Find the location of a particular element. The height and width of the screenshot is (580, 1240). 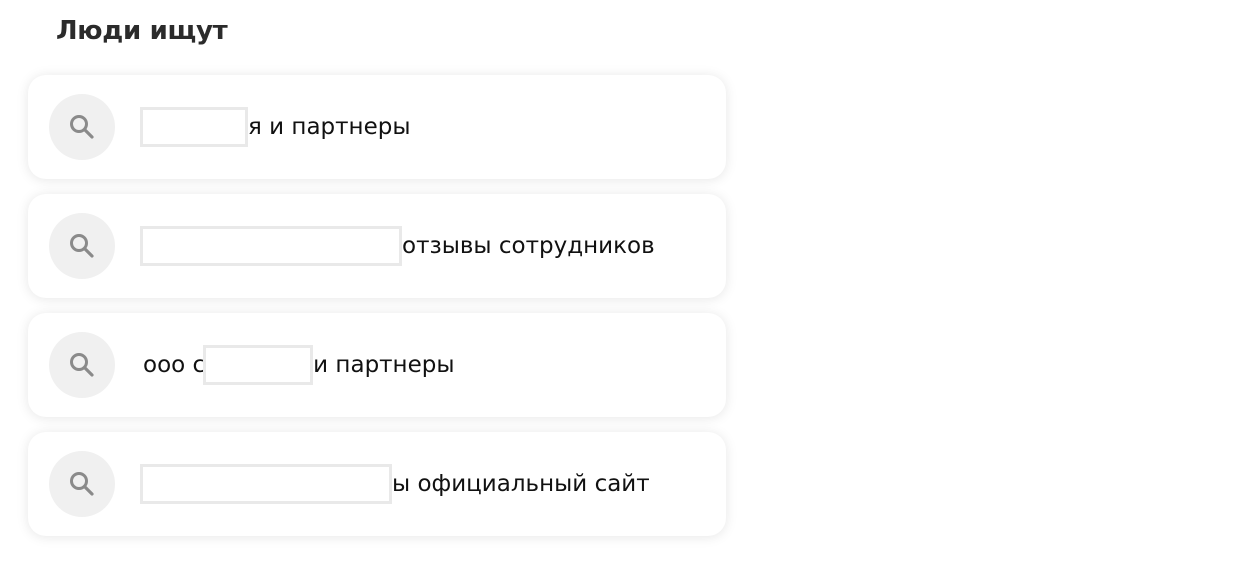

suggestion-item: ы официальный сайт is located at coordinates (377, 484).